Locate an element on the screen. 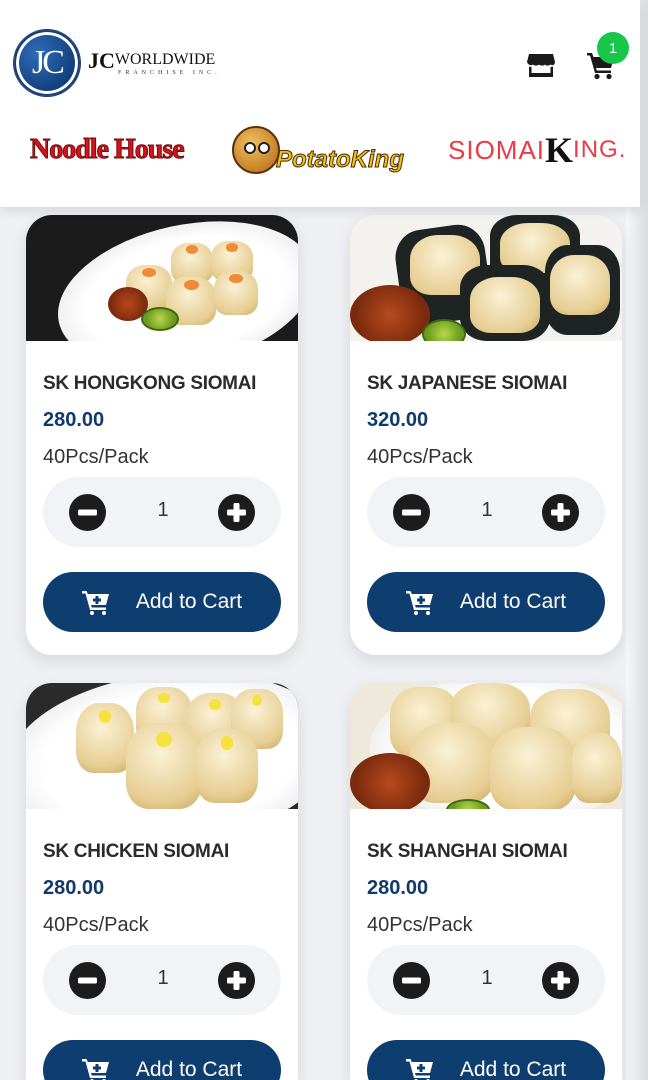  brand-siomai-king-label-k: K is located at coordinates (559, 150).